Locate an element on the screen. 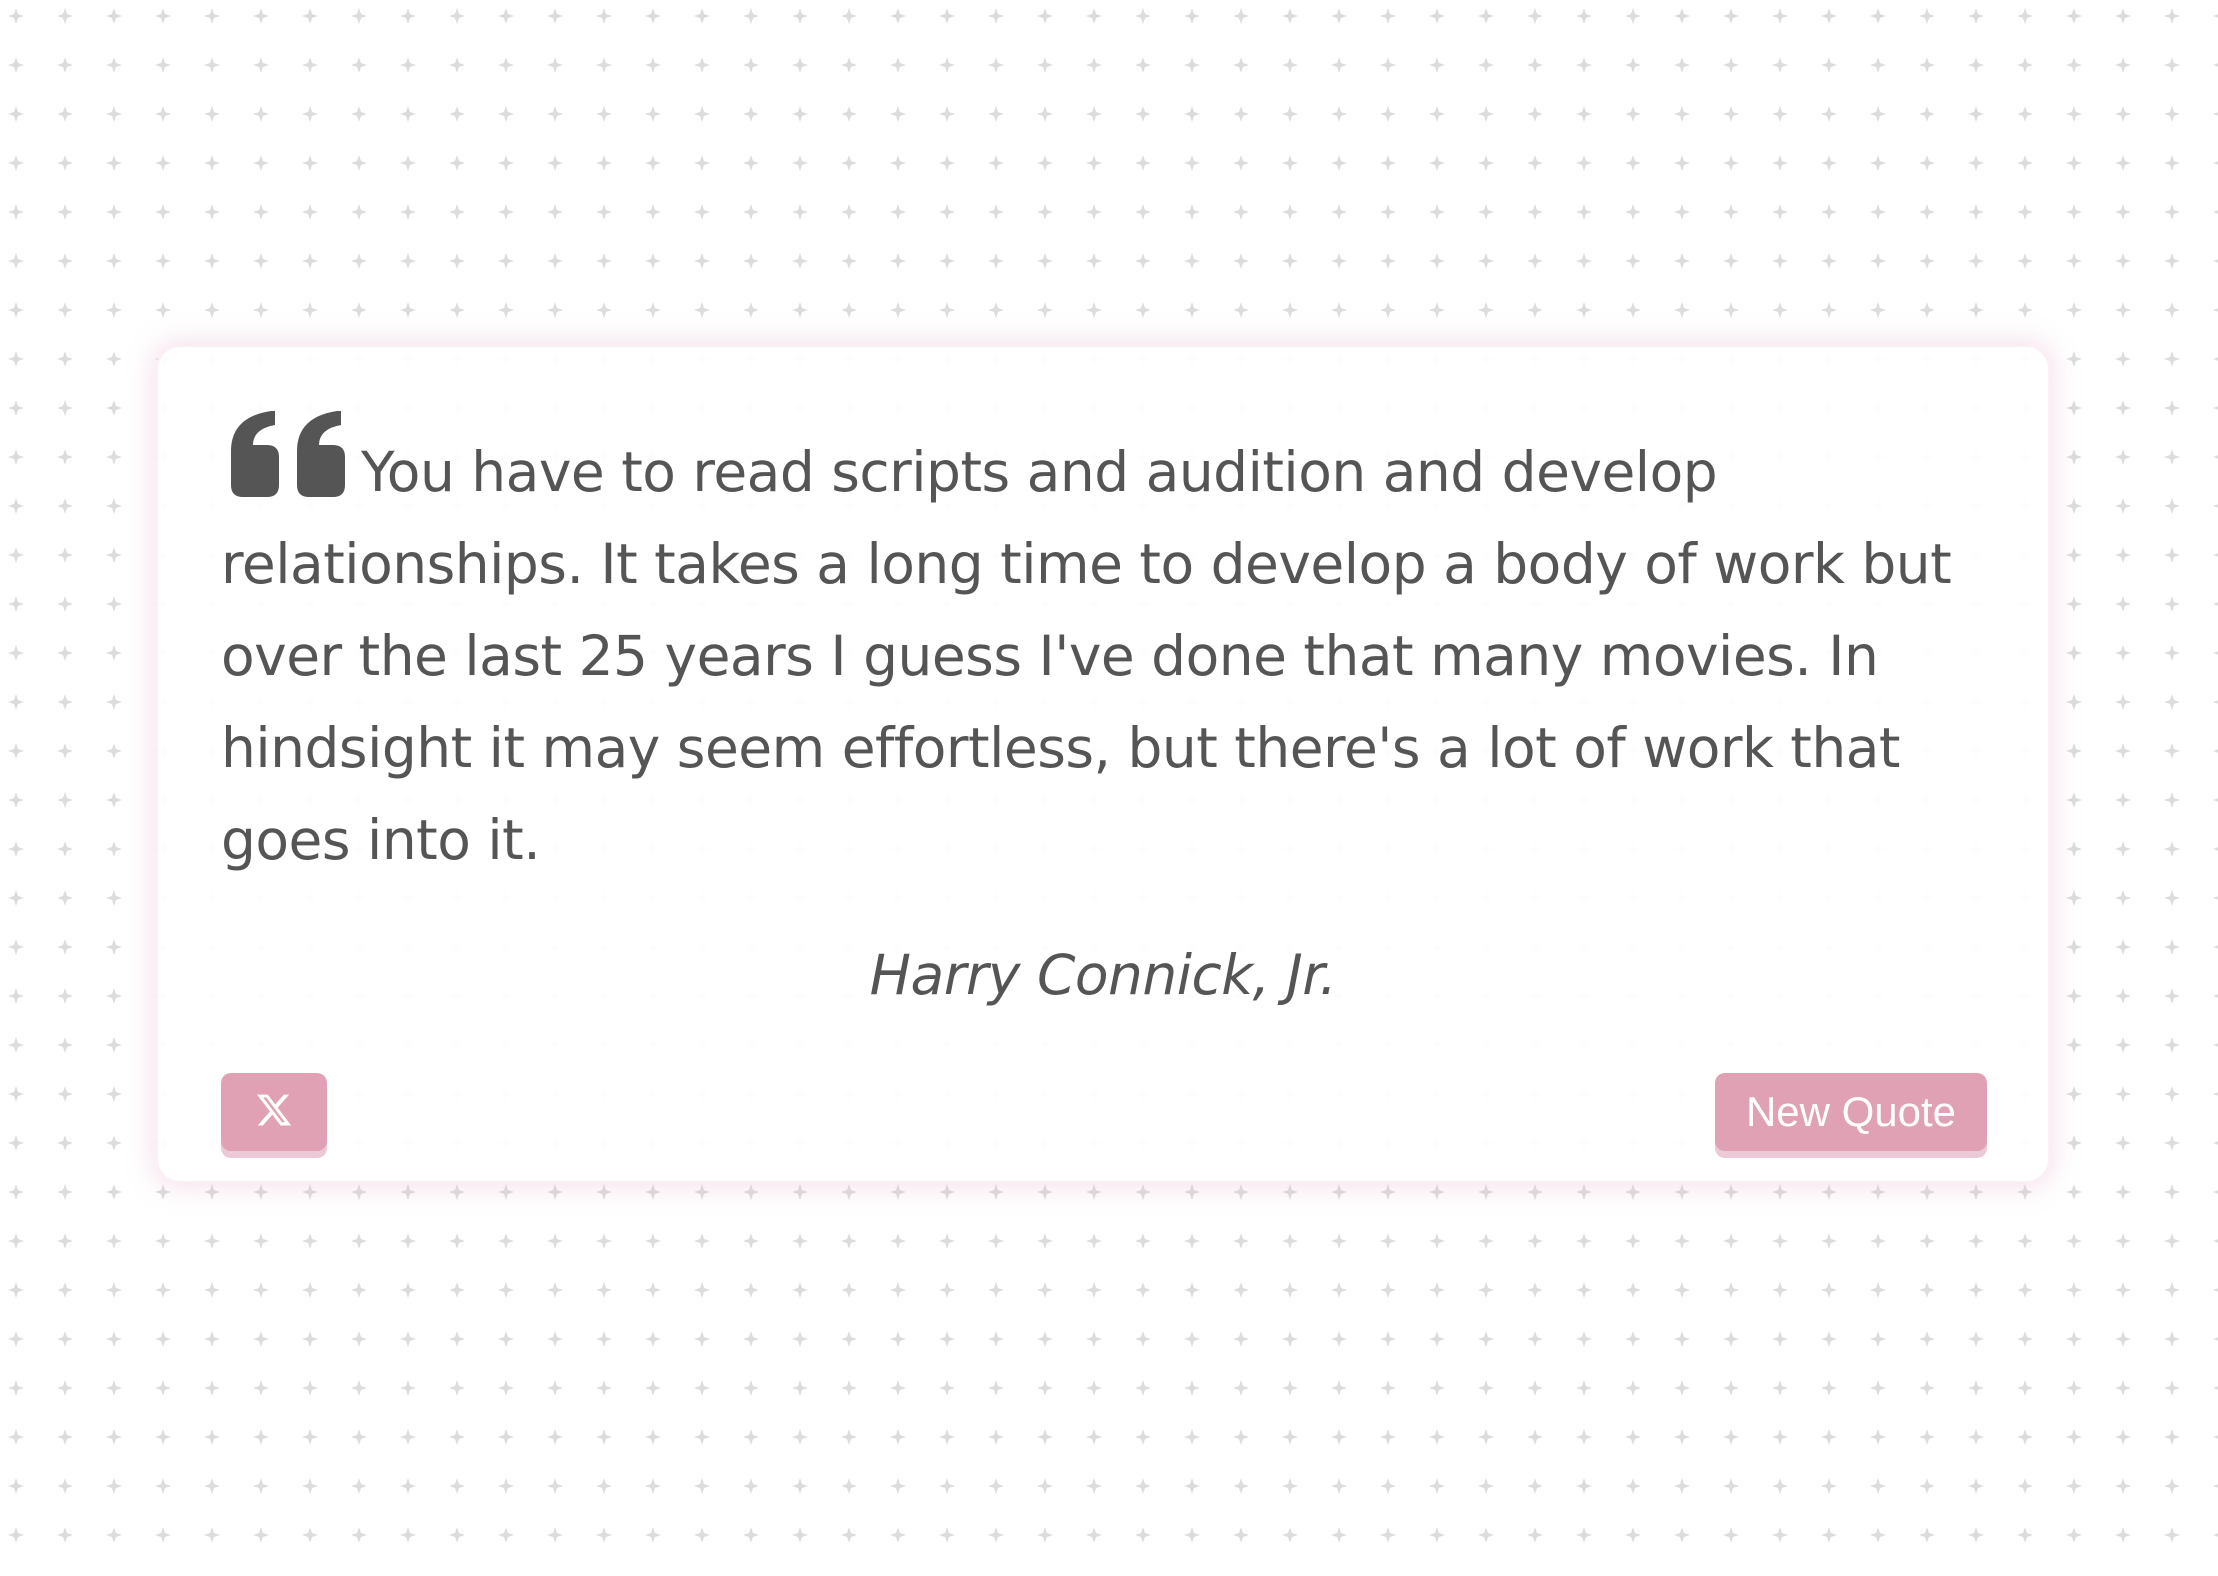 Image resolution: width=2218 pixels, height=1576 pixels. new-quote-button: New Quote is located at coordinates (1851, 1112).